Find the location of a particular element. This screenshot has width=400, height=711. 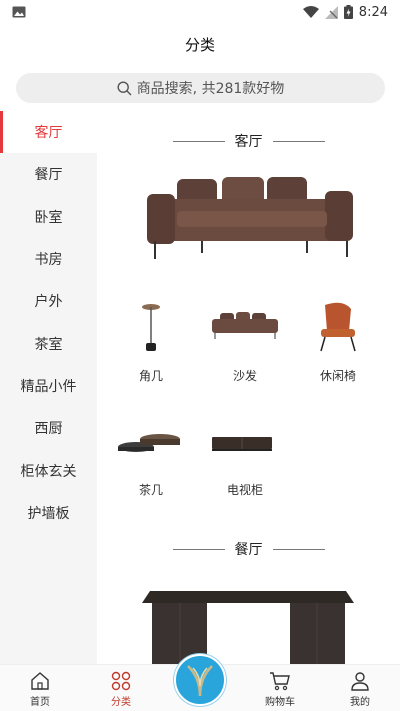

subcategory-label: 休闲椅 is located at coordinates (337, 376).